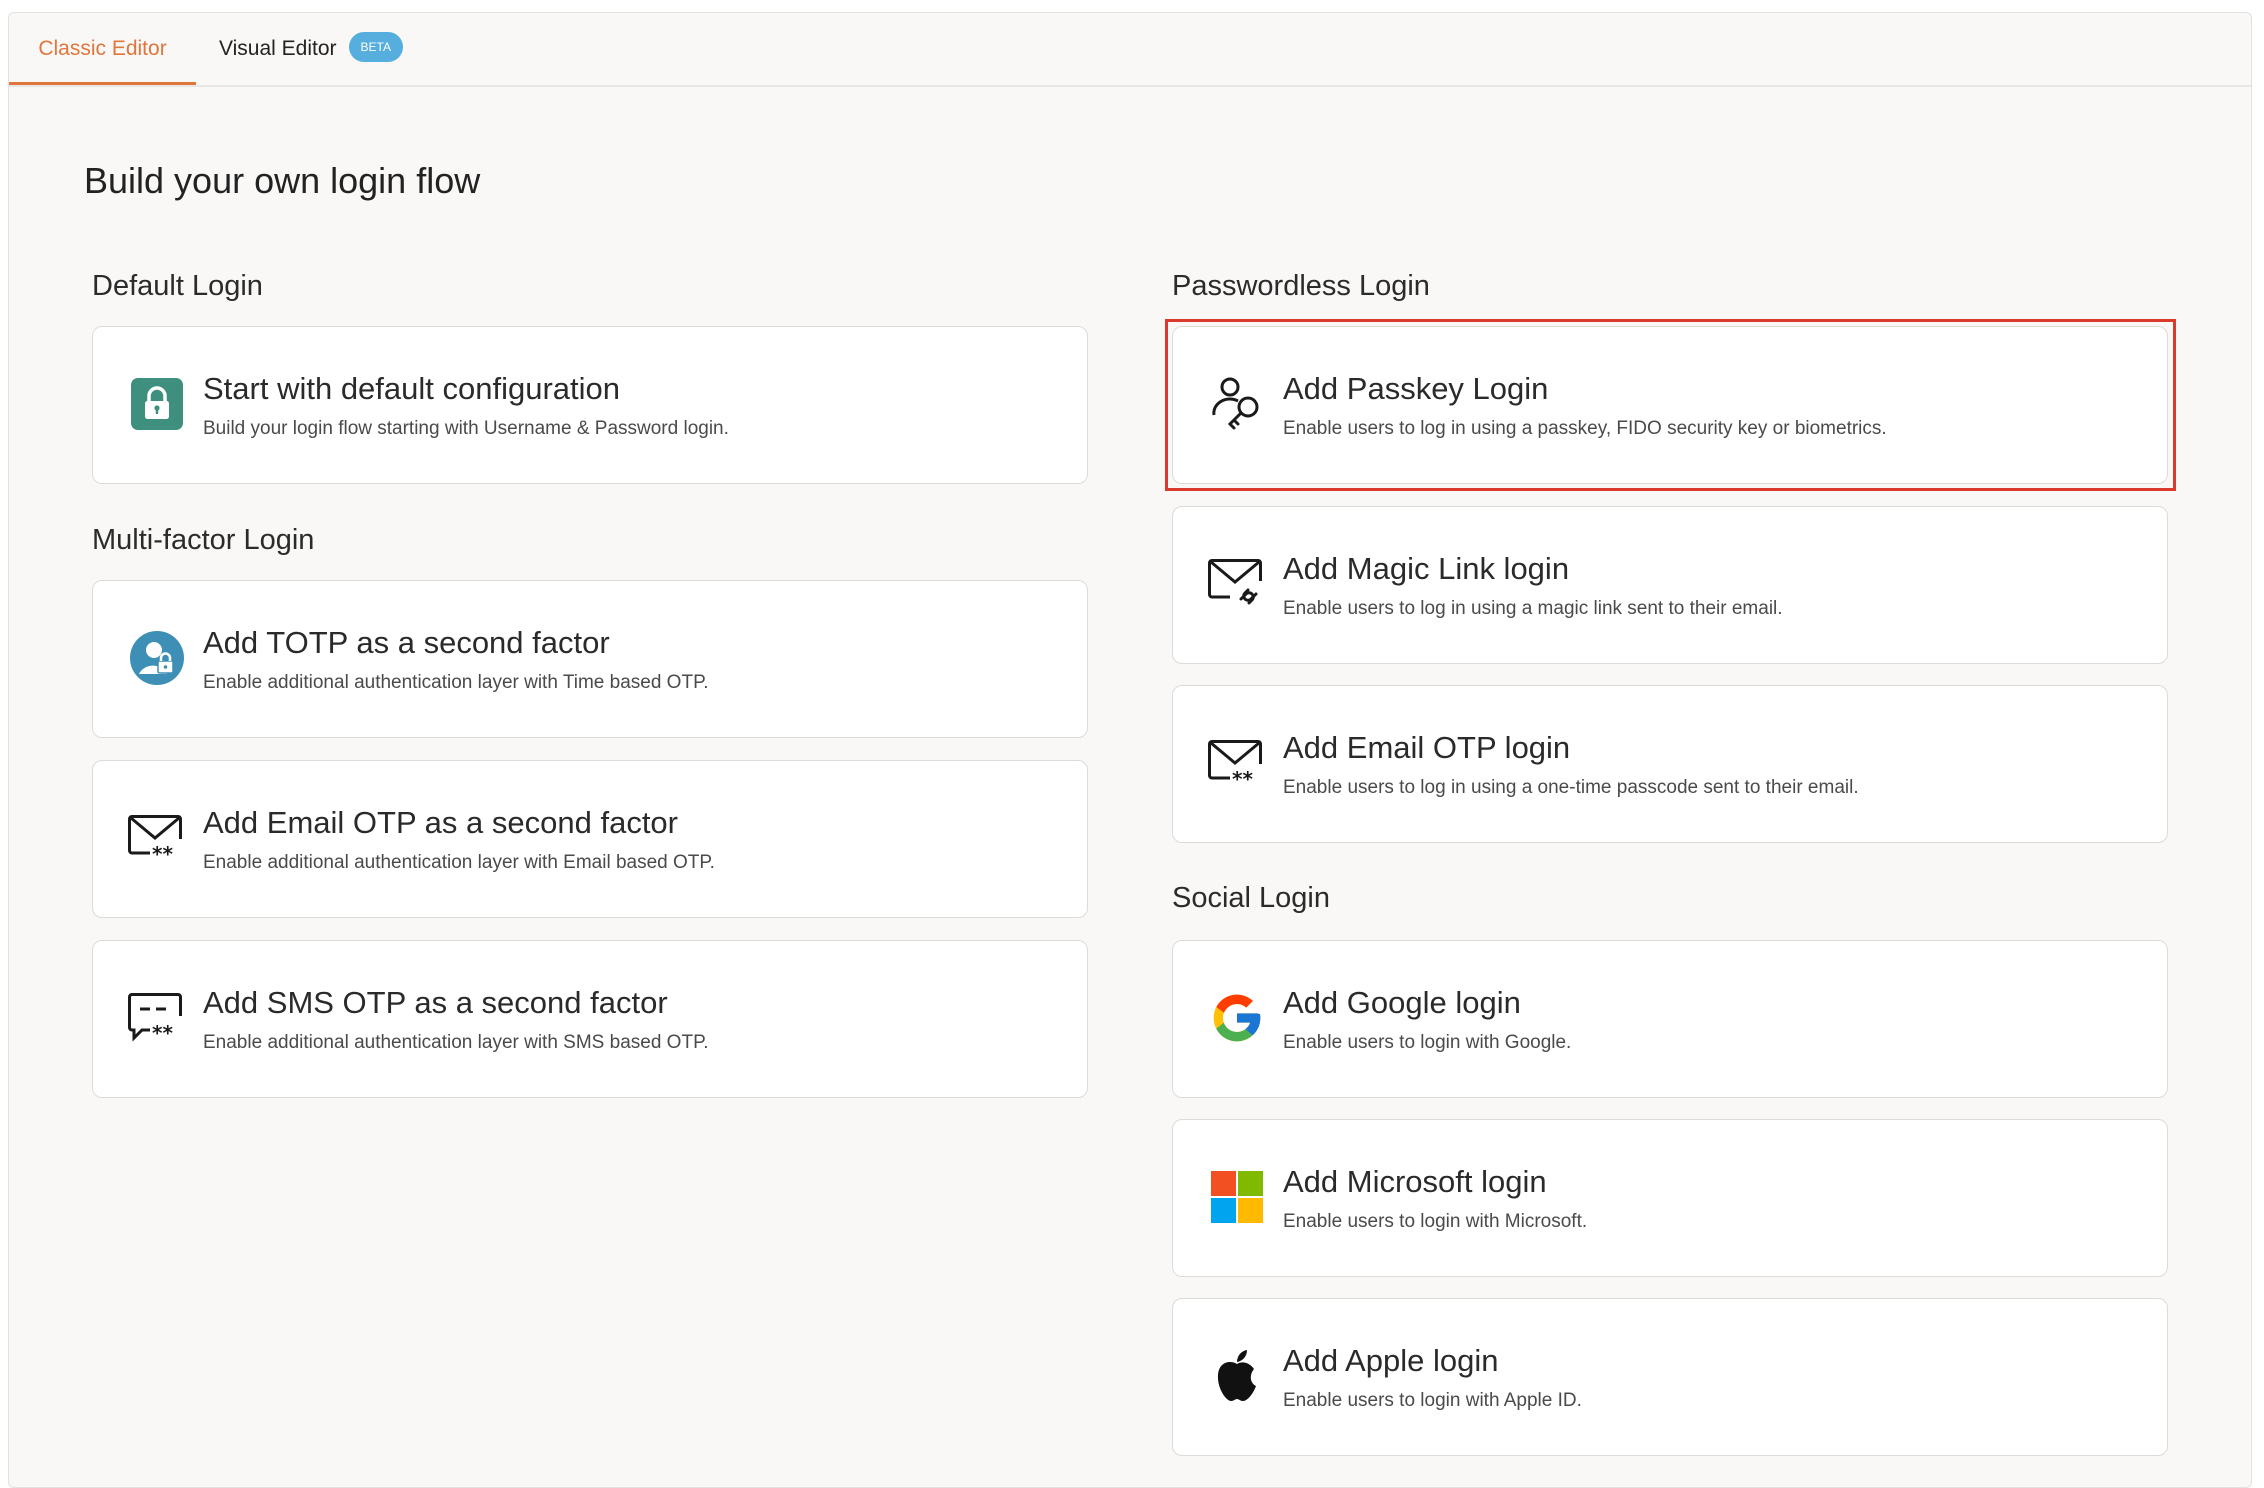  I want to click on card-title: Add SMS OTP as a second factor, so click(435, 1002).